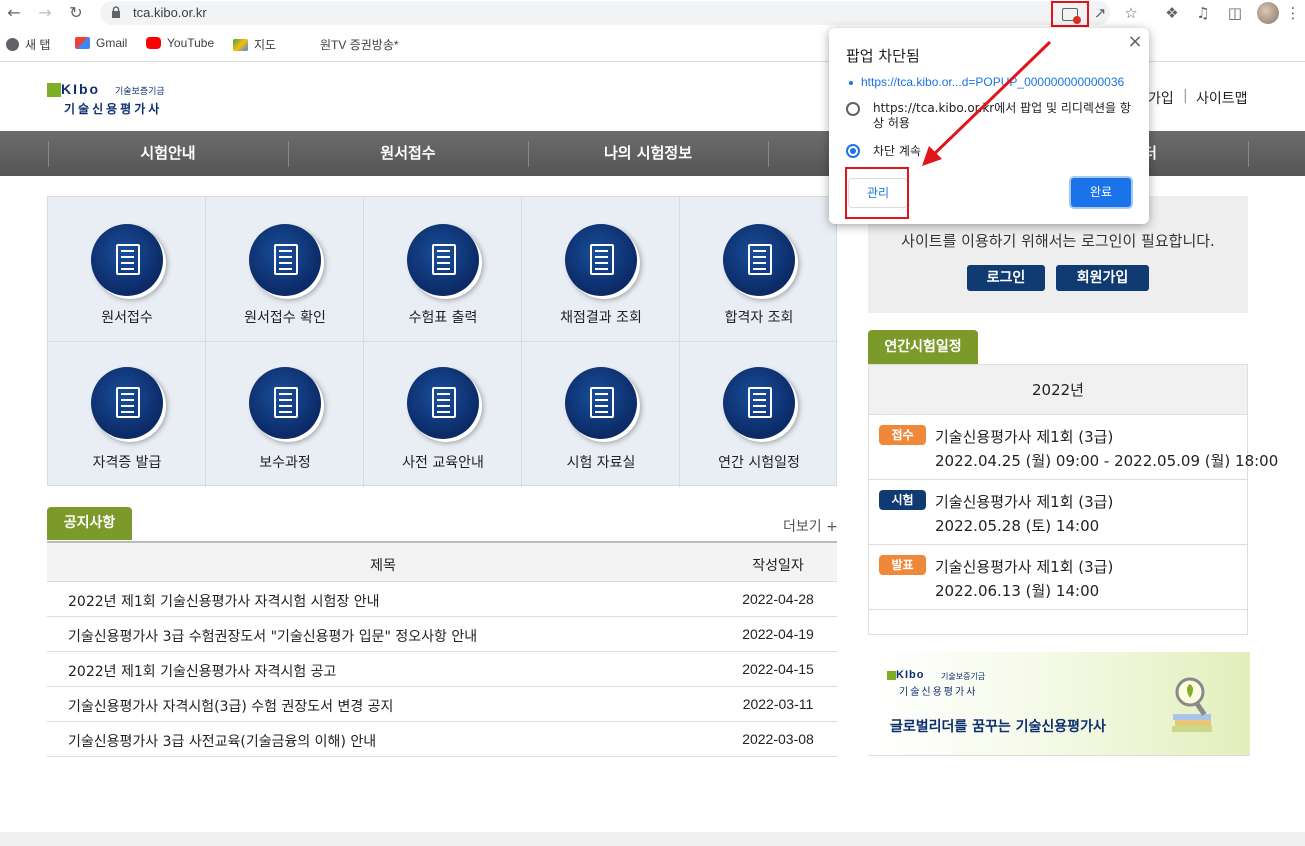  I want to click on quick-annual-schedule: 연간 시험일정, so click(759, 414).